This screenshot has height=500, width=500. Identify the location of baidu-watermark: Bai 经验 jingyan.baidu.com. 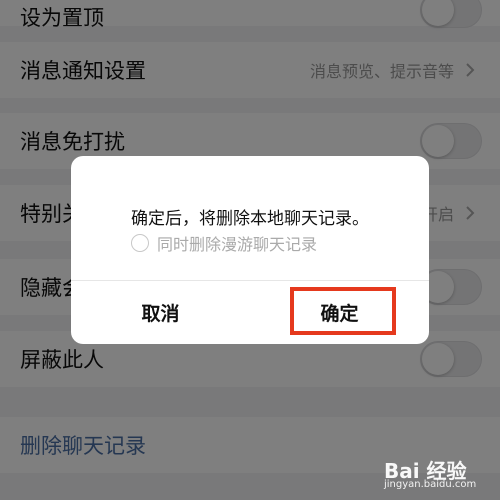
(439, 475).